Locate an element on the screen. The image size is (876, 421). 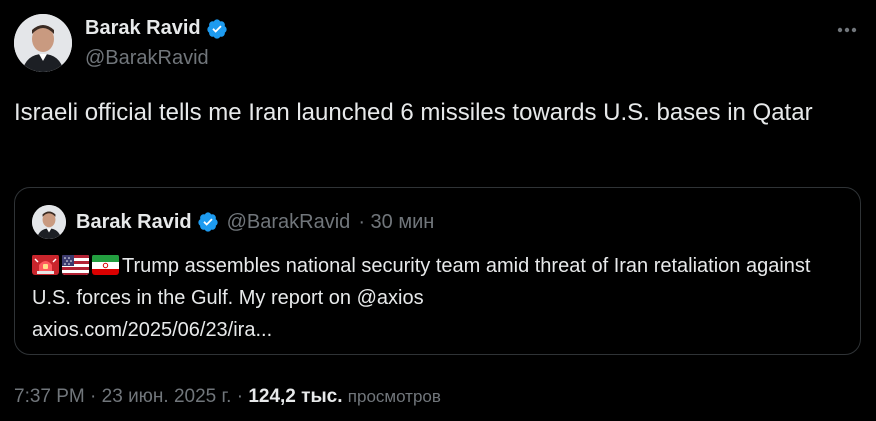
author-avatar is located at coordinates (43, 43).